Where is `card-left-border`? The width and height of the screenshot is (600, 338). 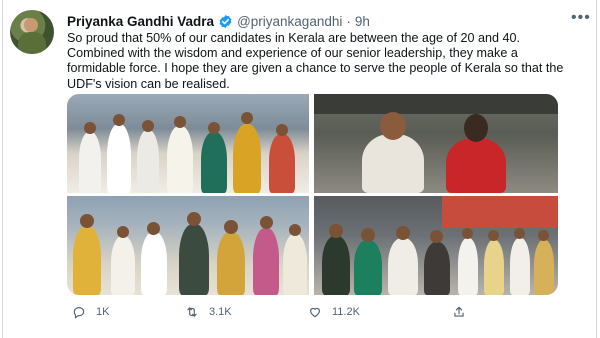 card-left-border is located at coordinates (2, 169).